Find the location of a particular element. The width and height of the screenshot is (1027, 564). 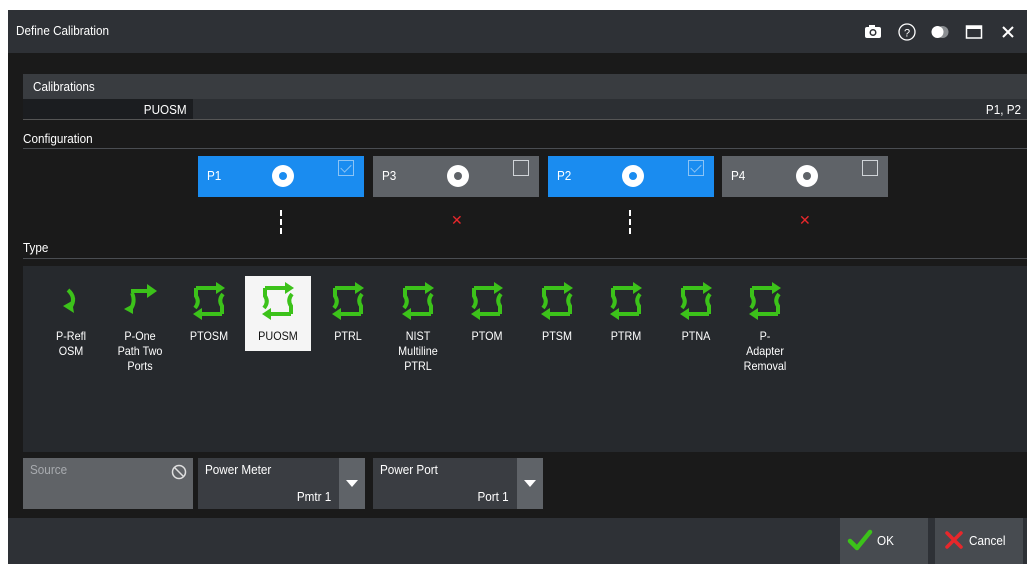

power-port-value: Port 1 is located at coordinates (493, 496).